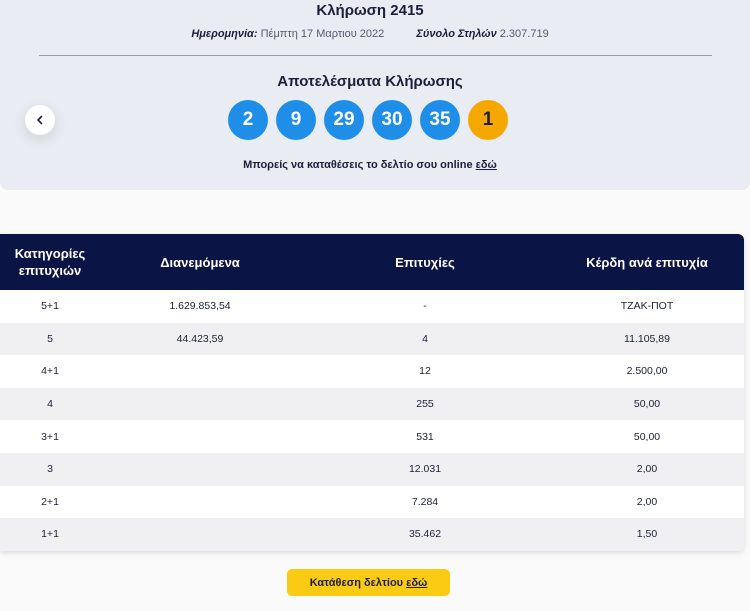 This screenshot has height=611, width=750. I want to click on number-ball: 35, so click(440, 120).